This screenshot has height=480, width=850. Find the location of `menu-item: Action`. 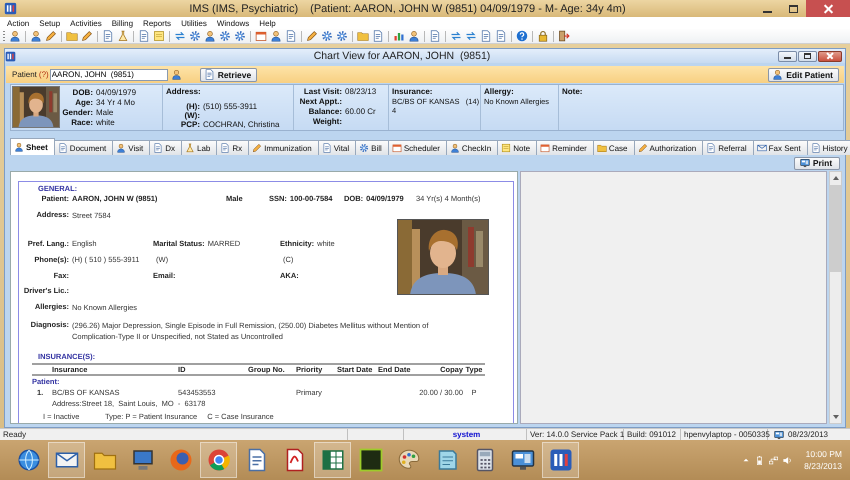

menu-item: Action is located at coordinates (18, 23).